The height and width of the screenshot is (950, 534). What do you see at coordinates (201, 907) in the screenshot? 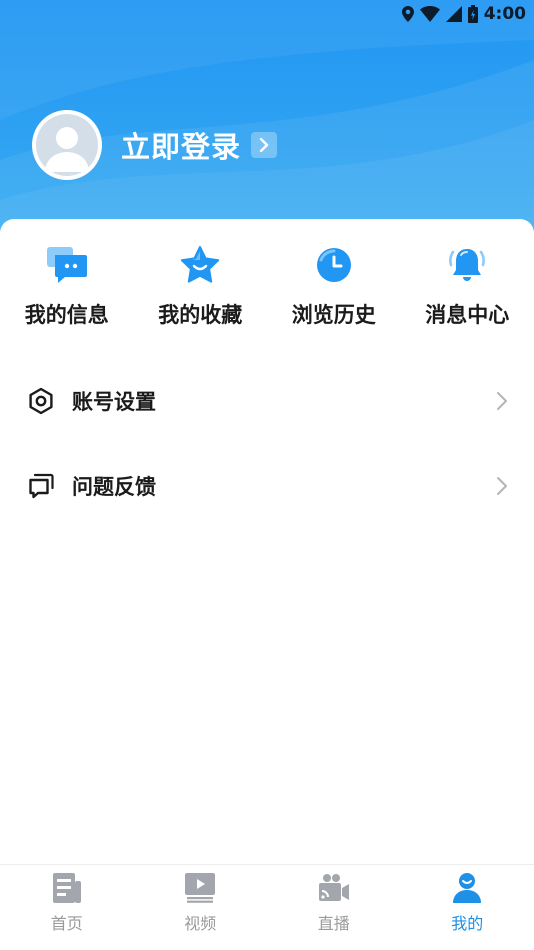
I see `tab-video: 视频` at bounding box center [201, 907].